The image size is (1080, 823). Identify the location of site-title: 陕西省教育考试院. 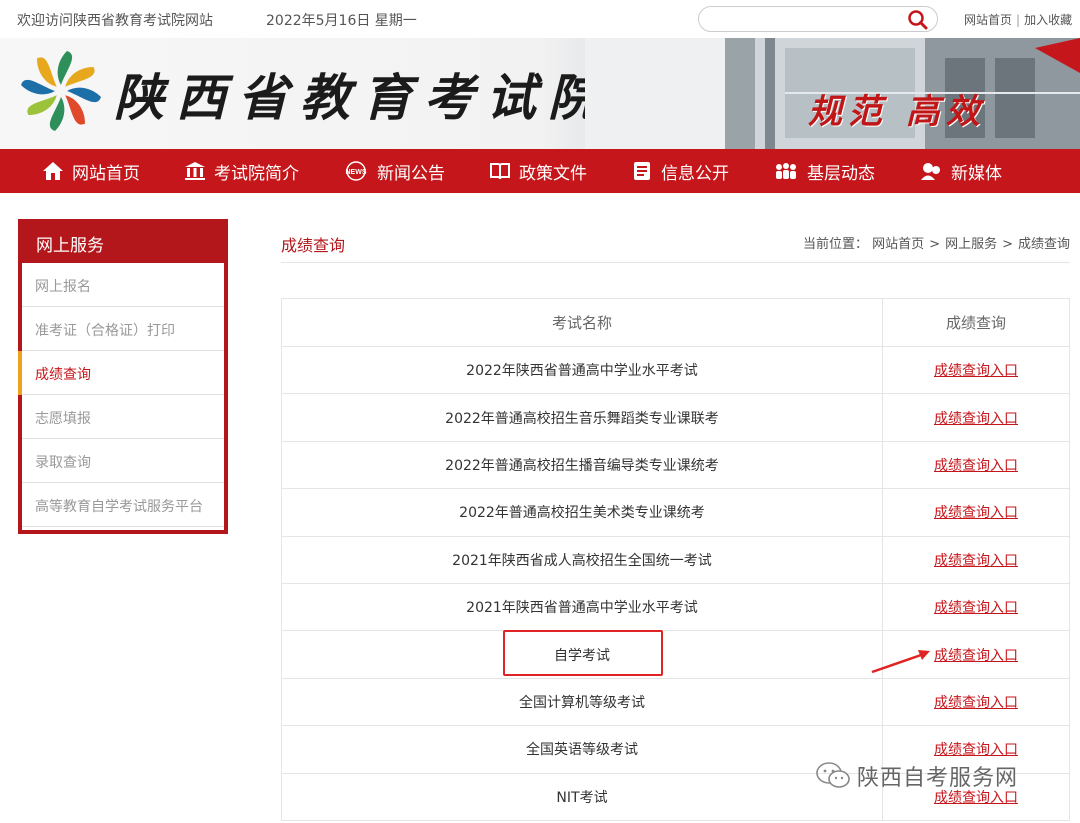
(362, 97).